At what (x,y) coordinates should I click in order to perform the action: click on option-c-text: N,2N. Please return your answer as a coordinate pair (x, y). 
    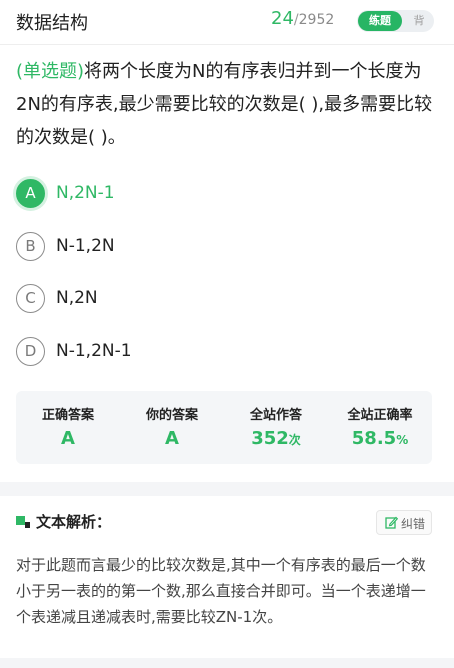
    Looking at the image, I should click on (77, 298).